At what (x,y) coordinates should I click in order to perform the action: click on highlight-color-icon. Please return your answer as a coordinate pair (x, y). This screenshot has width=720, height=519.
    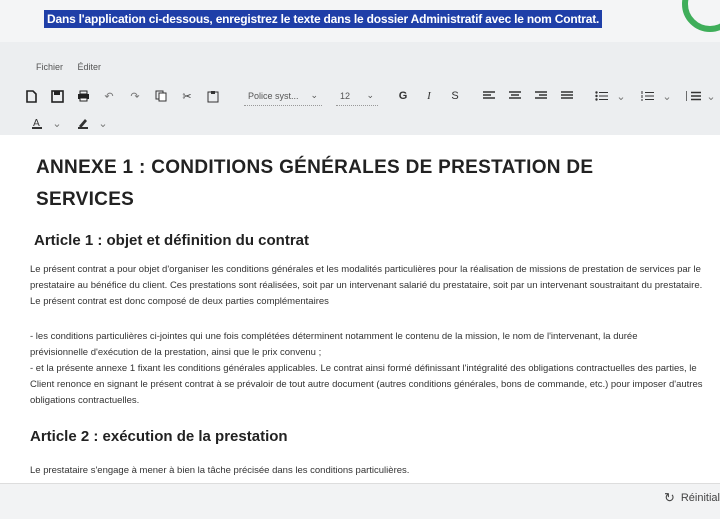
    Looking at the image, I should click on (83, 123).